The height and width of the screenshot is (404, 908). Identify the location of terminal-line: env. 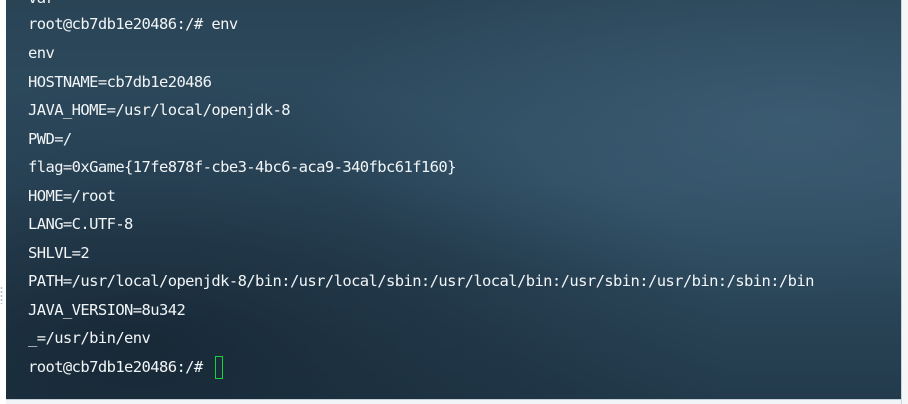
(41, 53).